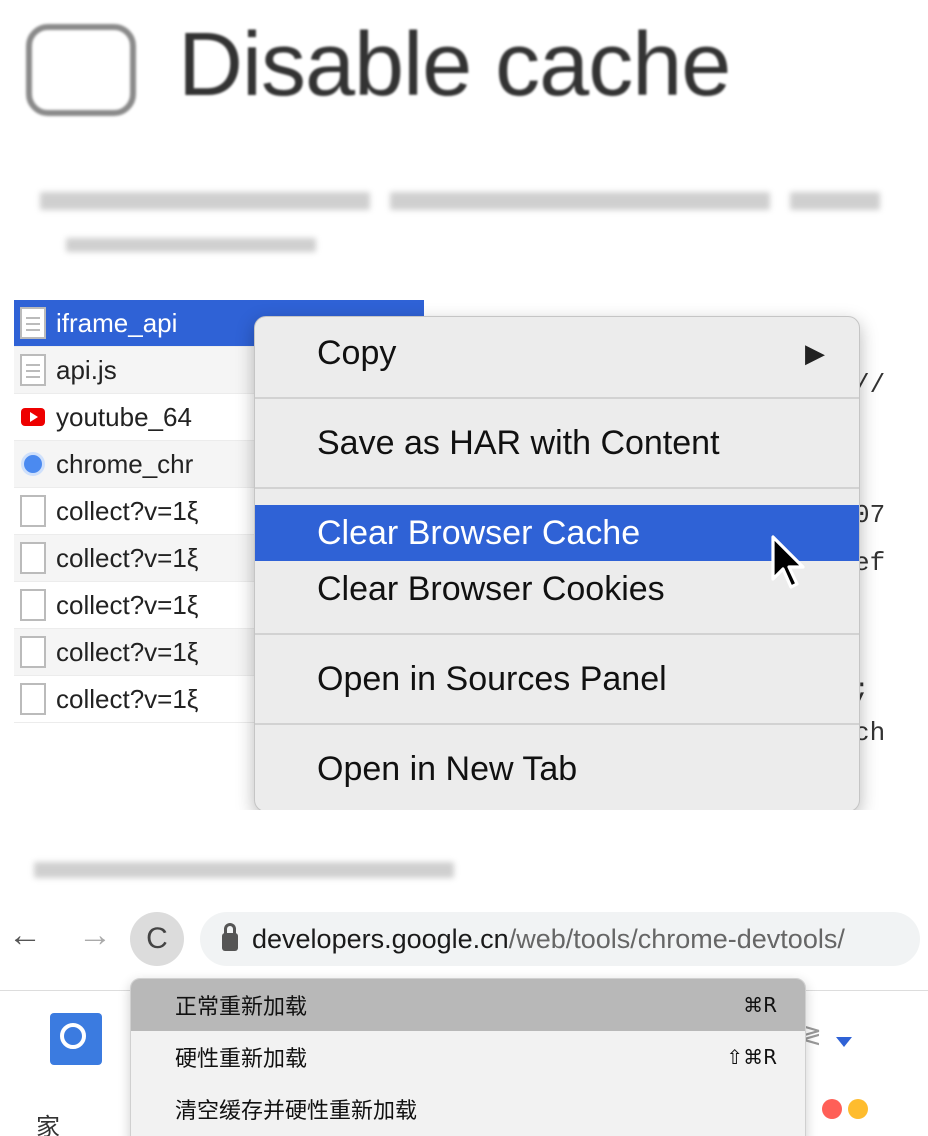 The image size is (928, 1136). What do you see at coordinates (241, 1007) in the screenshot?
I see `menu-item-label: 正常重新加载` at bounding box center [241, 1007].